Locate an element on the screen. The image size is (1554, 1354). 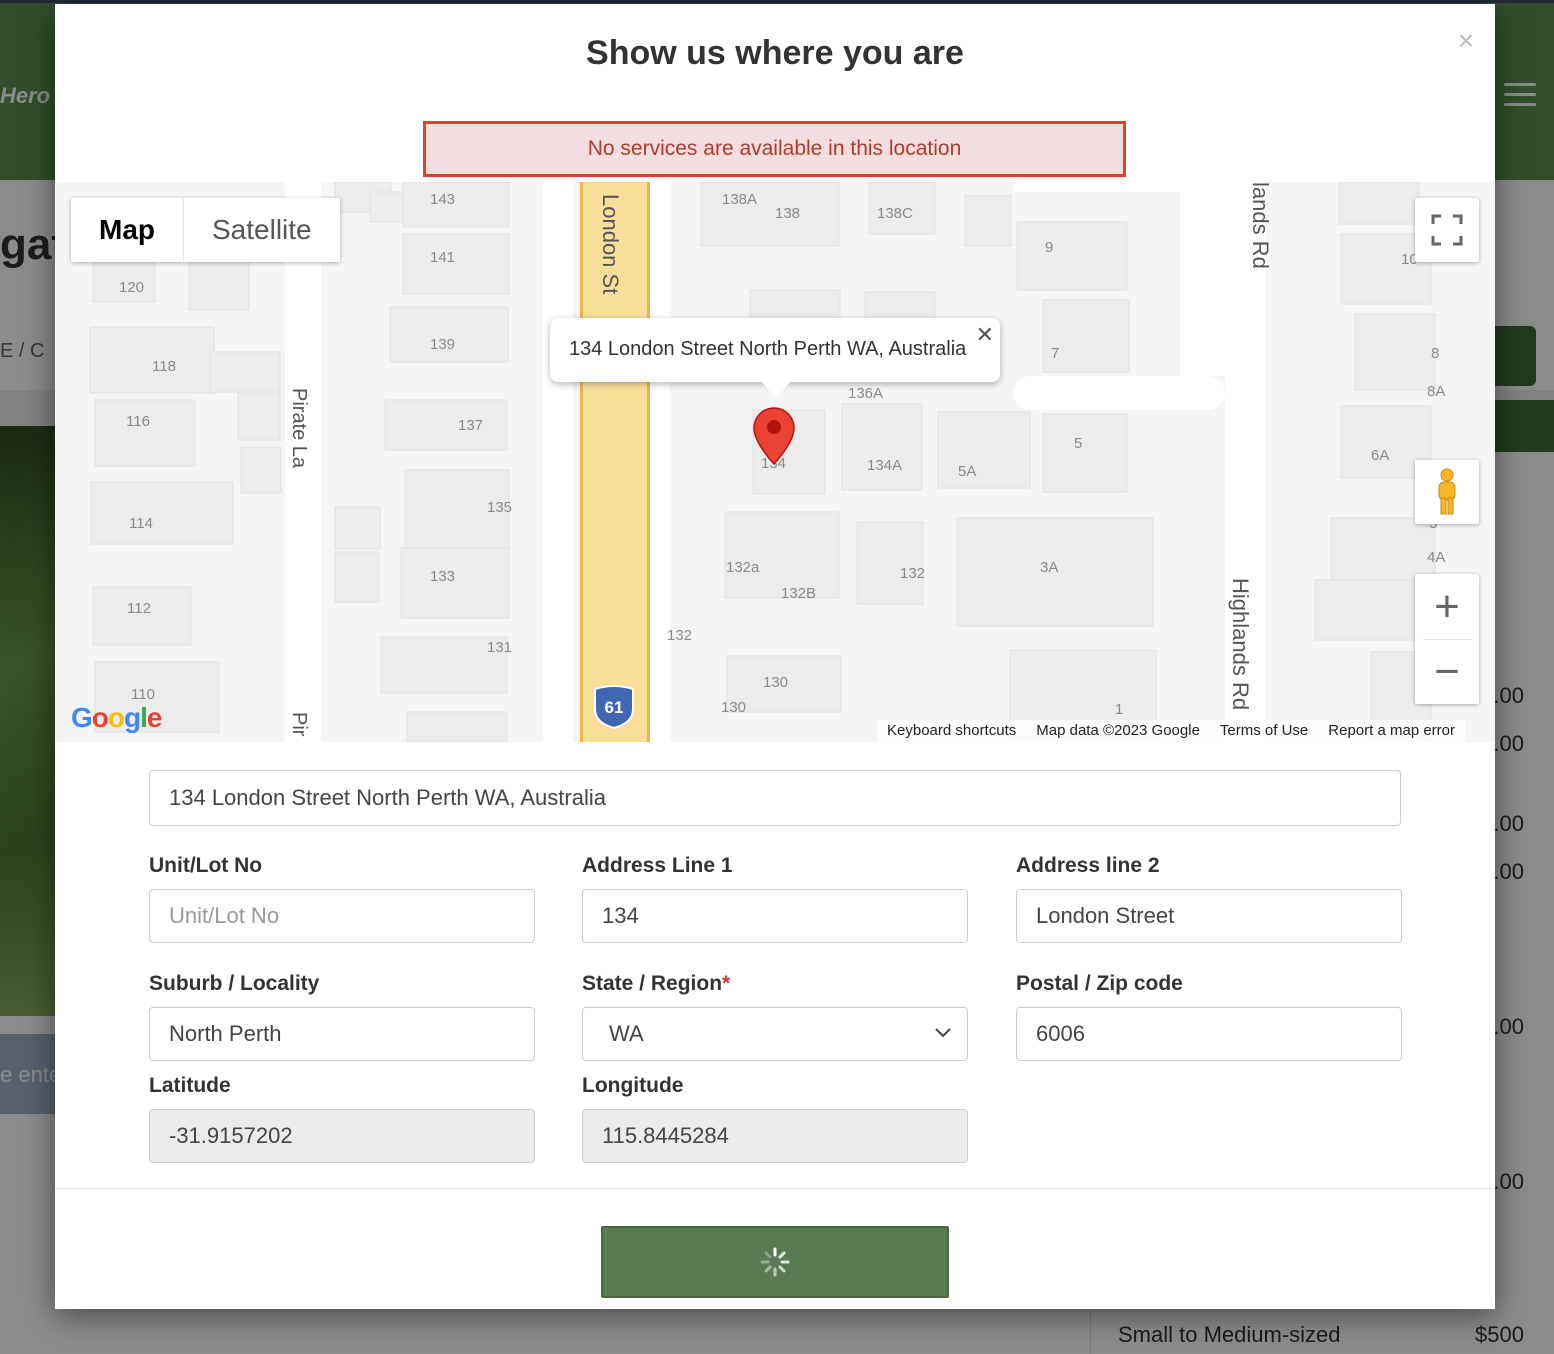
lot-number: 7 is located at coordinates (1055, 353).